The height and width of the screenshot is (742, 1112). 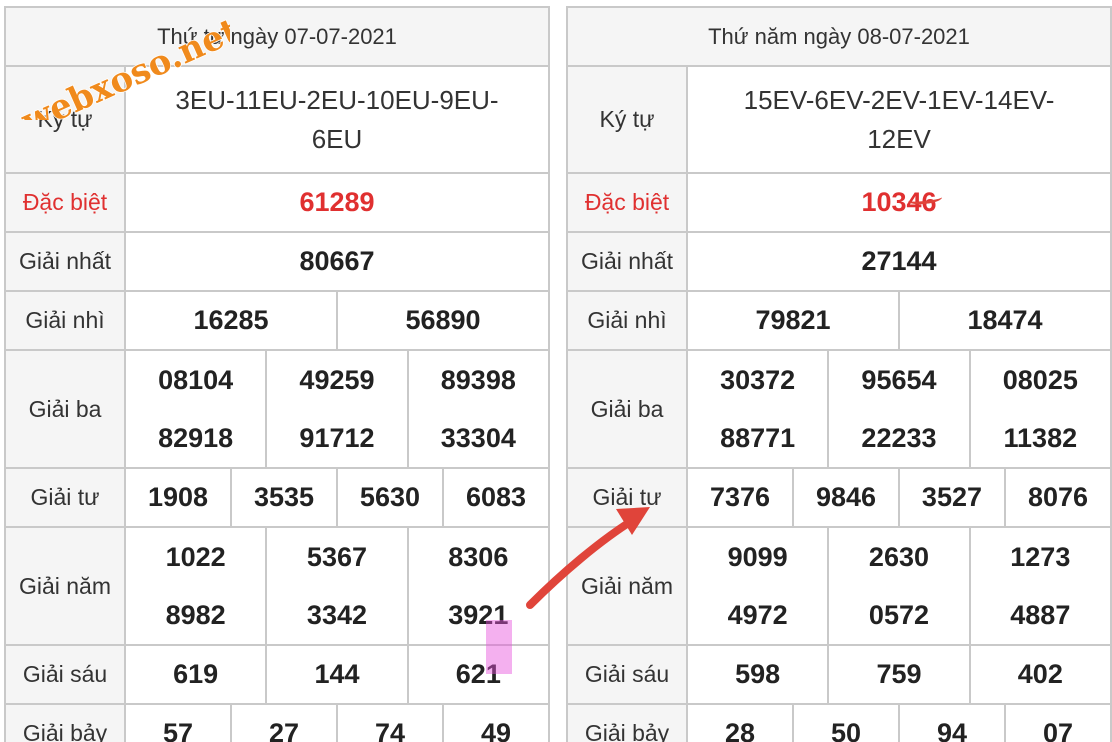 What do you see at coordinates (389, 722) in the screenshot?
I see `seventh-prize-value: 74` at bounding box center [389, 722].